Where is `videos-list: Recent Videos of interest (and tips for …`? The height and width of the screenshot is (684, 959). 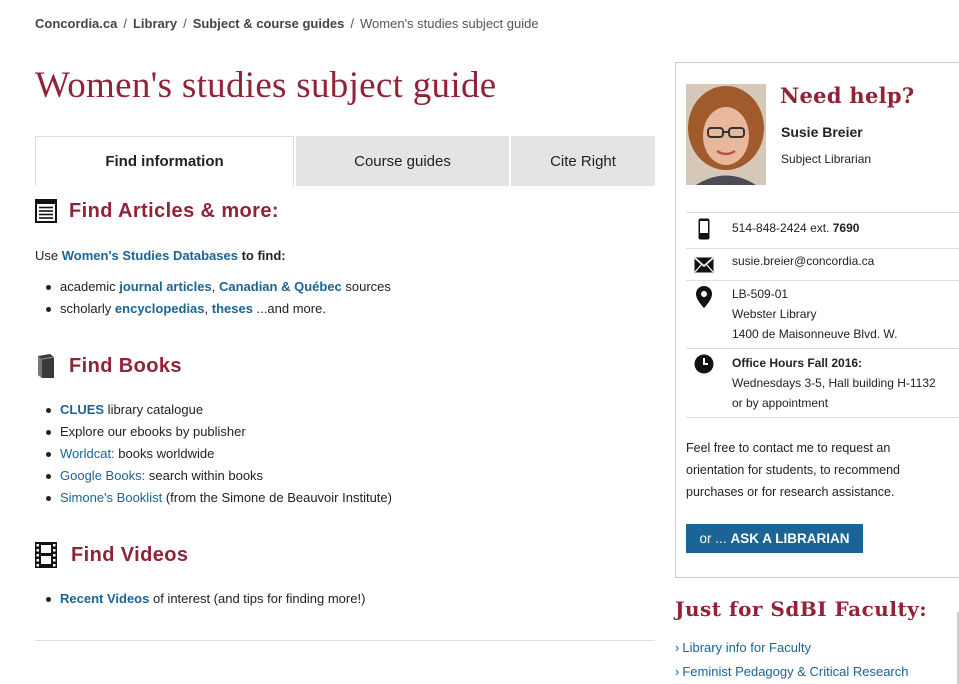
videos-list: Recent Videos of interest (and tips for … is located at coordinates (200, 599).